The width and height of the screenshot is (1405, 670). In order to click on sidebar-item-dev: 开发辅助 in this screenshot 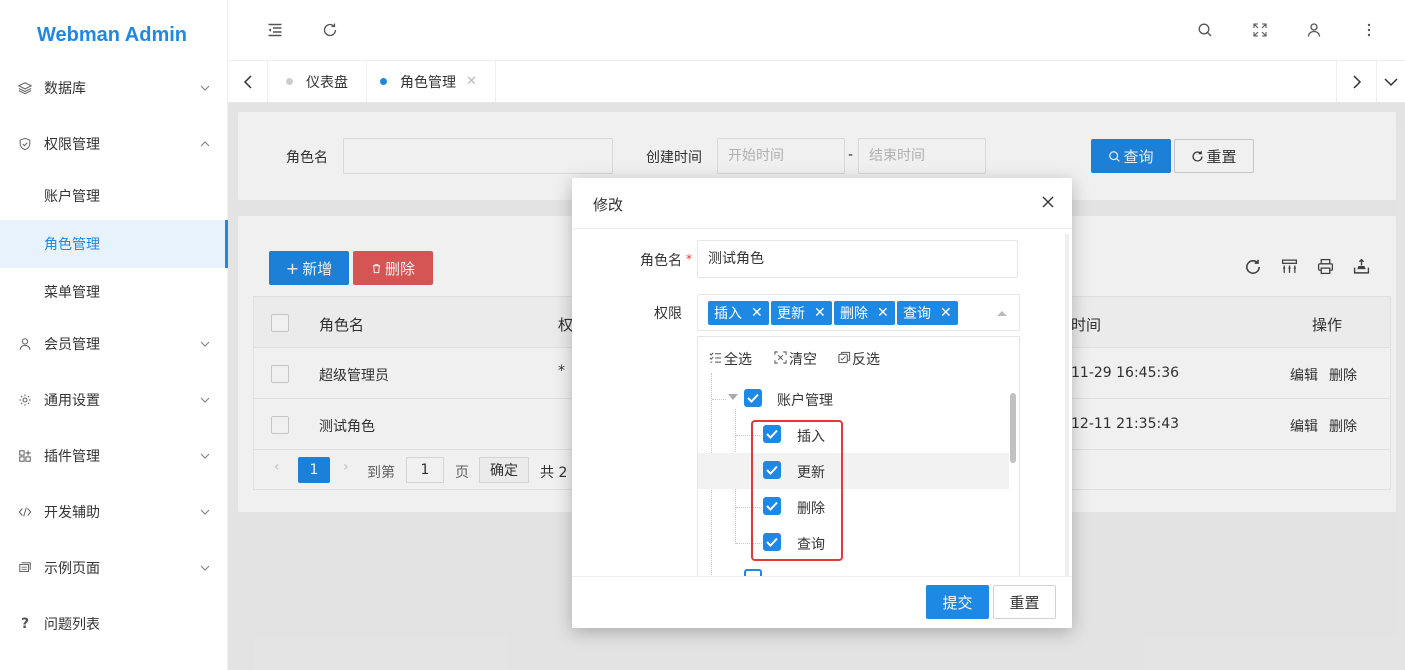, I will do `click(114, 512)`.